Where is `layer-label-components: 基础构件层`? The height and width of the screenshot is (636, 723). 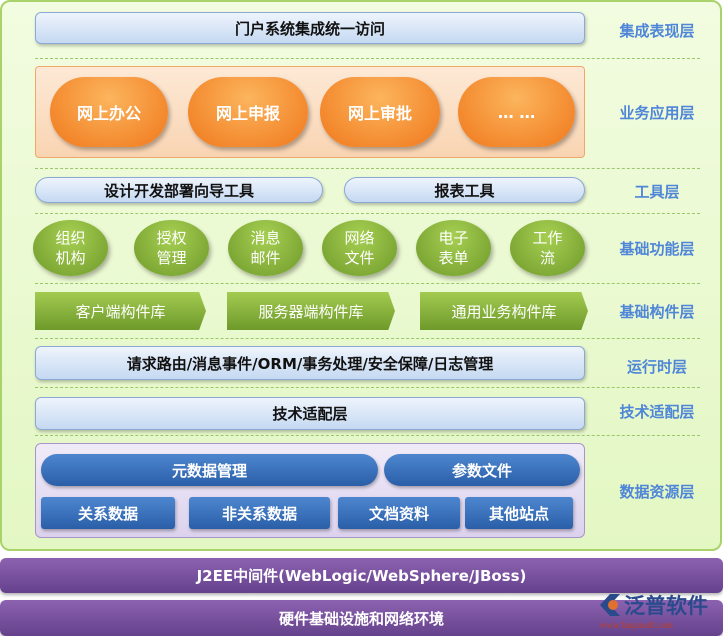 layer-label-components: 基础构件层 is located at coordinates (657, 312).